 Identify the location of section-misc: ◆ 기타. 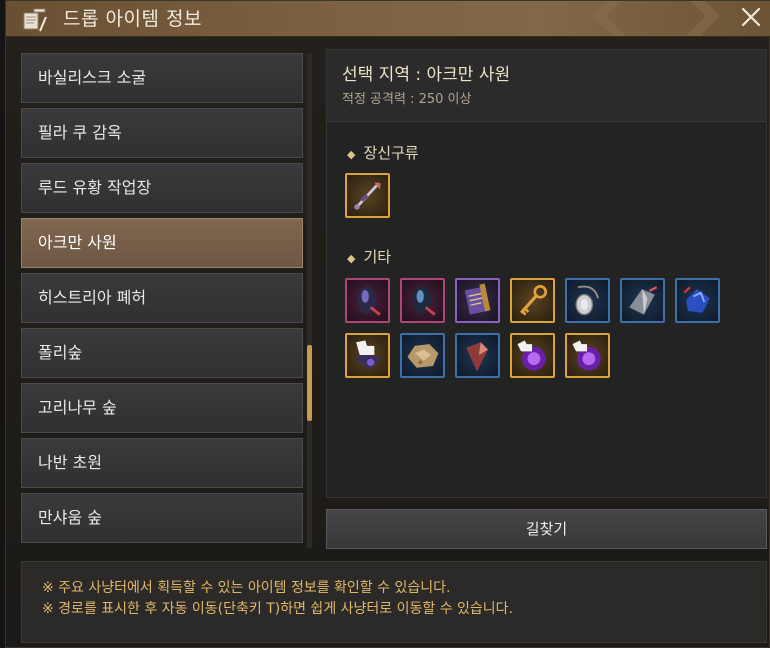
(369, 256).